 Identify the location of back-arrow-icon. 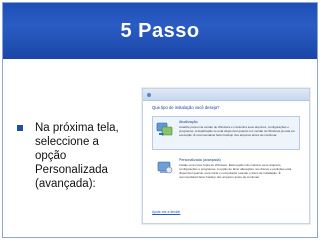
(149, 94).